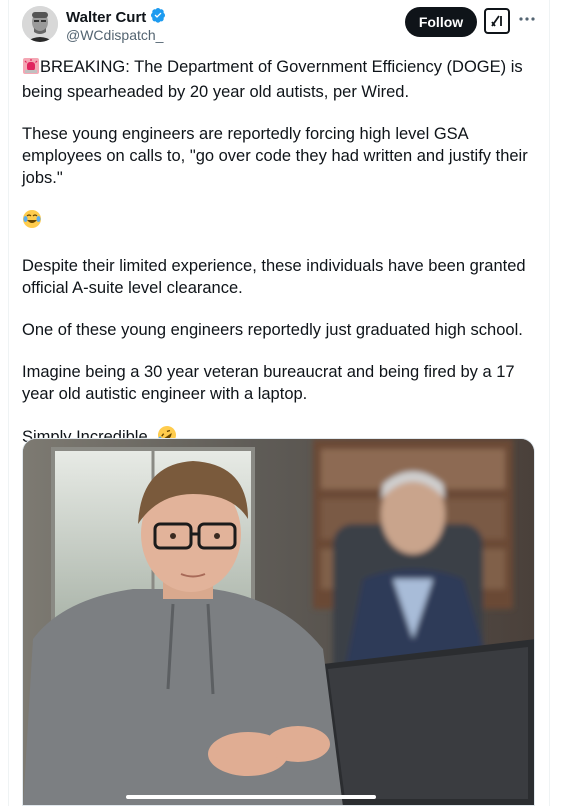 Image resolution: width=568 pixels, height=806 pixels. I want to click on author-handle: @WCdispatch_, so click(114, 35).